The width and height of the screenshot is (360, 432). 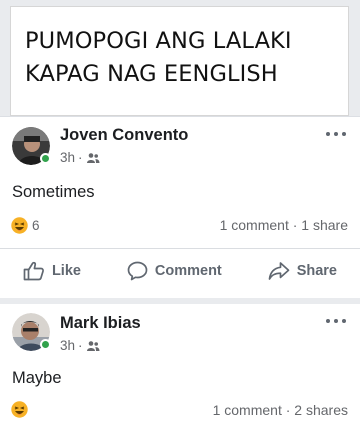 I want to click on comment-bubble-icon, so click(x=137, y=271).